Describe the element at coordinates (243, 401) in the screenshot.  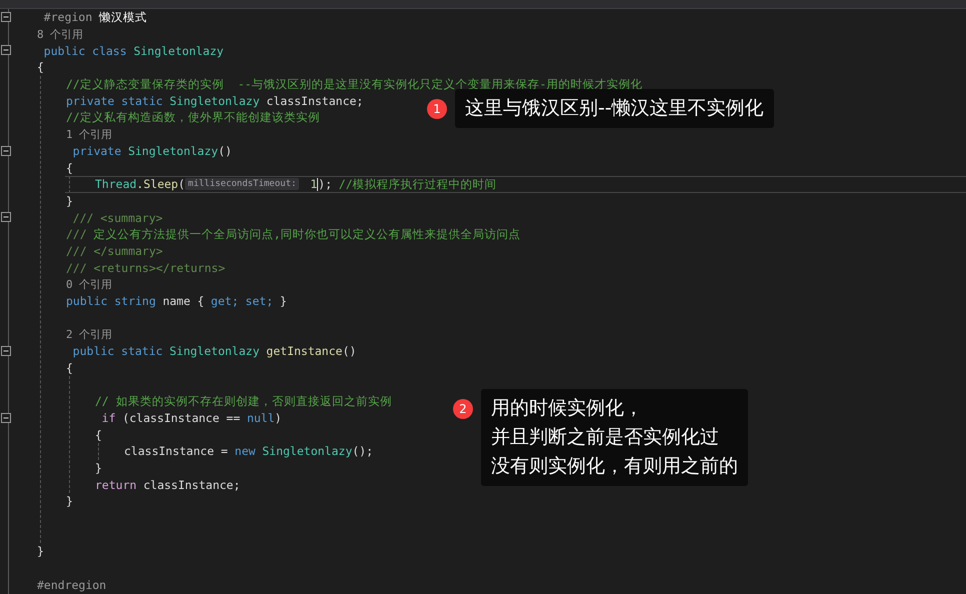
I see `code-comment: // 如果类的实例不存在则创建，否则直接返回之前实例` at that location.